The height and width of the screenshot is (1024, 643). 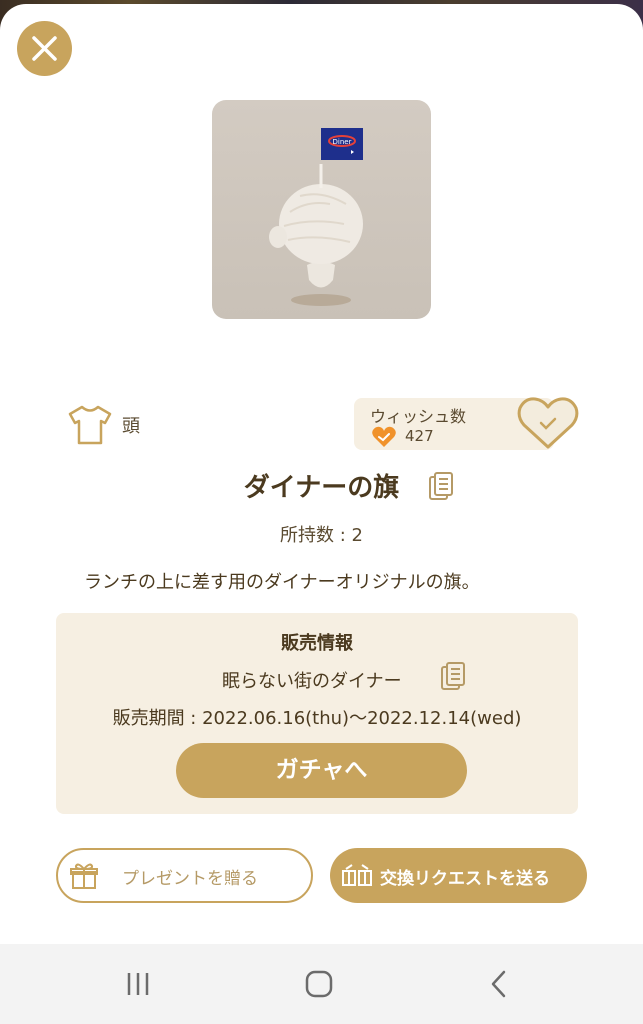 What do you see at coordinates (465, 879) in the screenshot?
I see `trade-request-button-label: 交換リクエストを送る` at bounding box center [465, 879].